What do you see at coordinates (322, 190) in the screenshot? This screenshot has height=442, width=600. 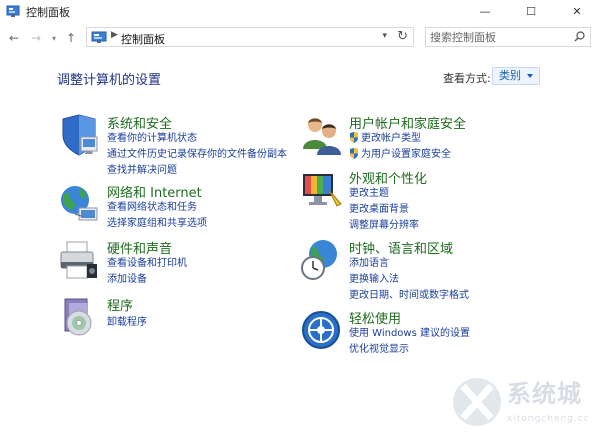 I see `appearance-monitor-icon` at bounding box center [322, 190].